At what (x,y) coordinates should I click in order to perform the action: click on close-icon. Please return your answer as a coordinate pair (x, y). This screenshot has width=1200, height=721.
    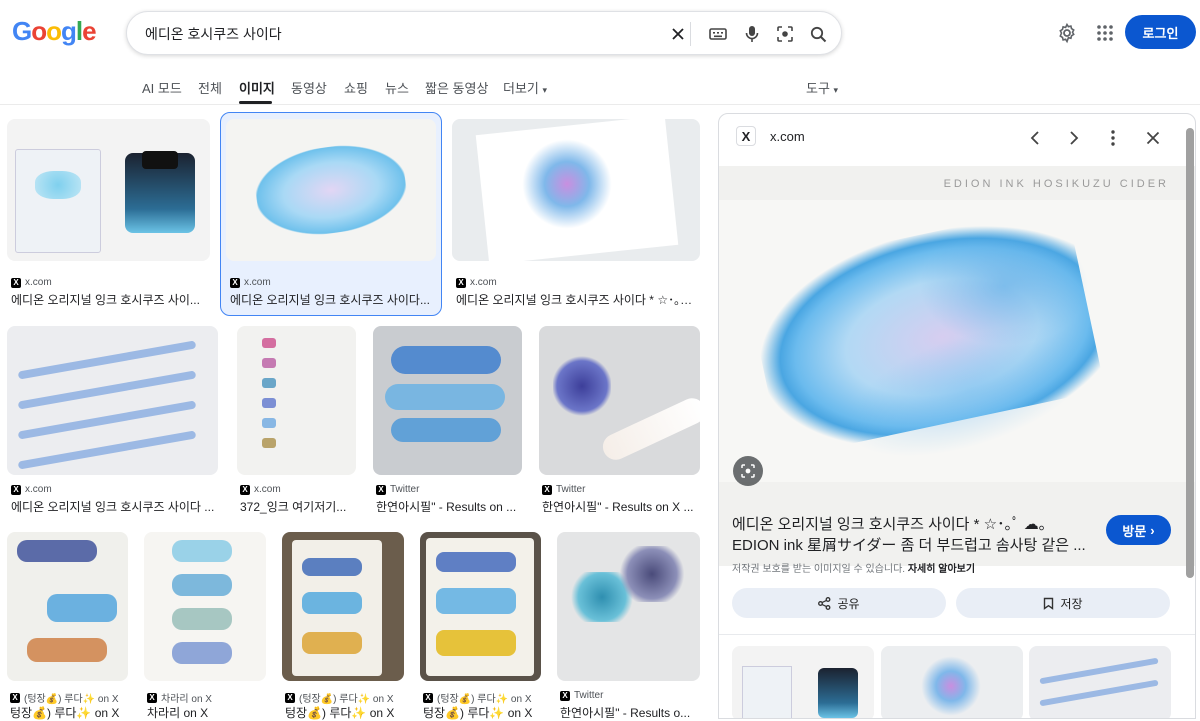
    Looking at the image, I should click on (1153, 138).